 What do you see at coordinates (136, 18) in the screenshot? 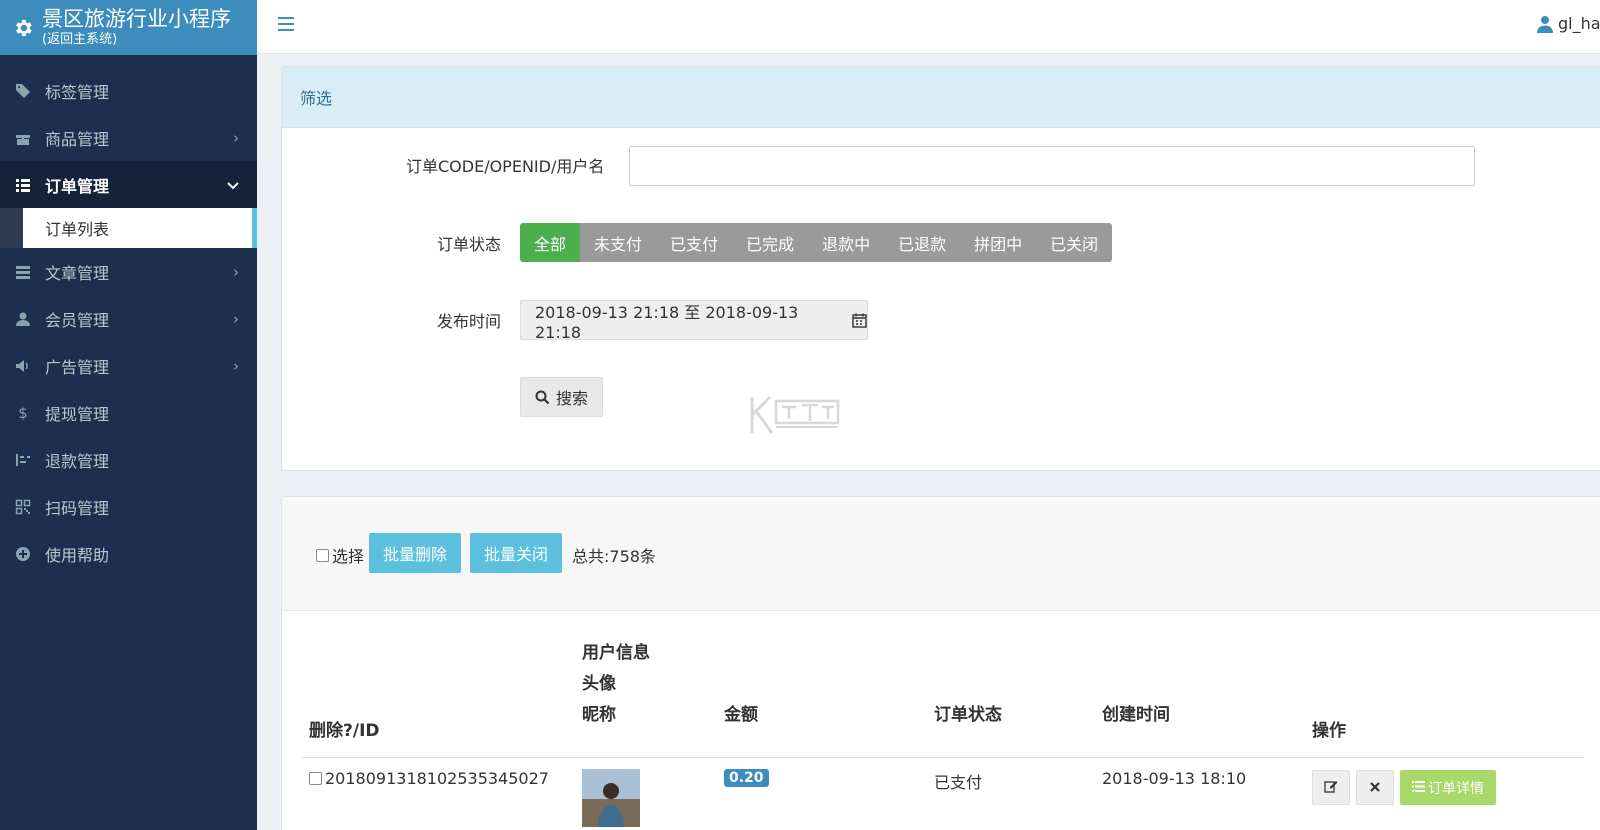
I see `app-title: 景区旅游行业小程序` at bounding box center [136, 18].